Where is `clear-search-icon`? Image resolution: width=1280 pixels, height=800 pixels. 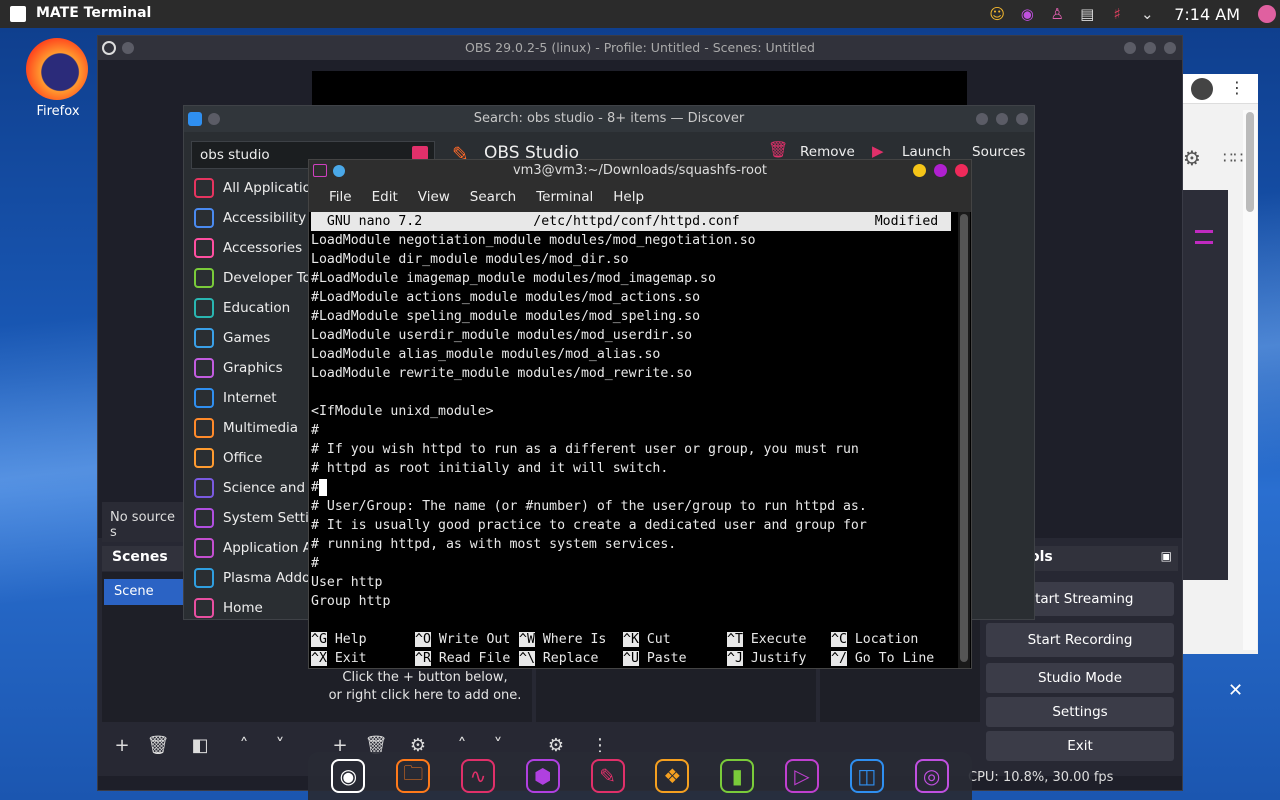 clear-search-icon is located at coordinates (420, 153).